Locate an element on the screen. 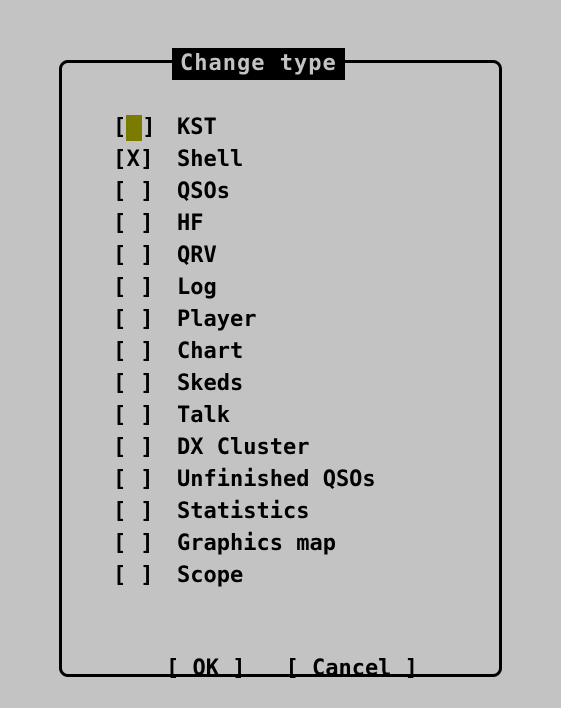 The width and height of the screenshot is (561, 708). option-label: Shell is located at coordinates (210, 159).